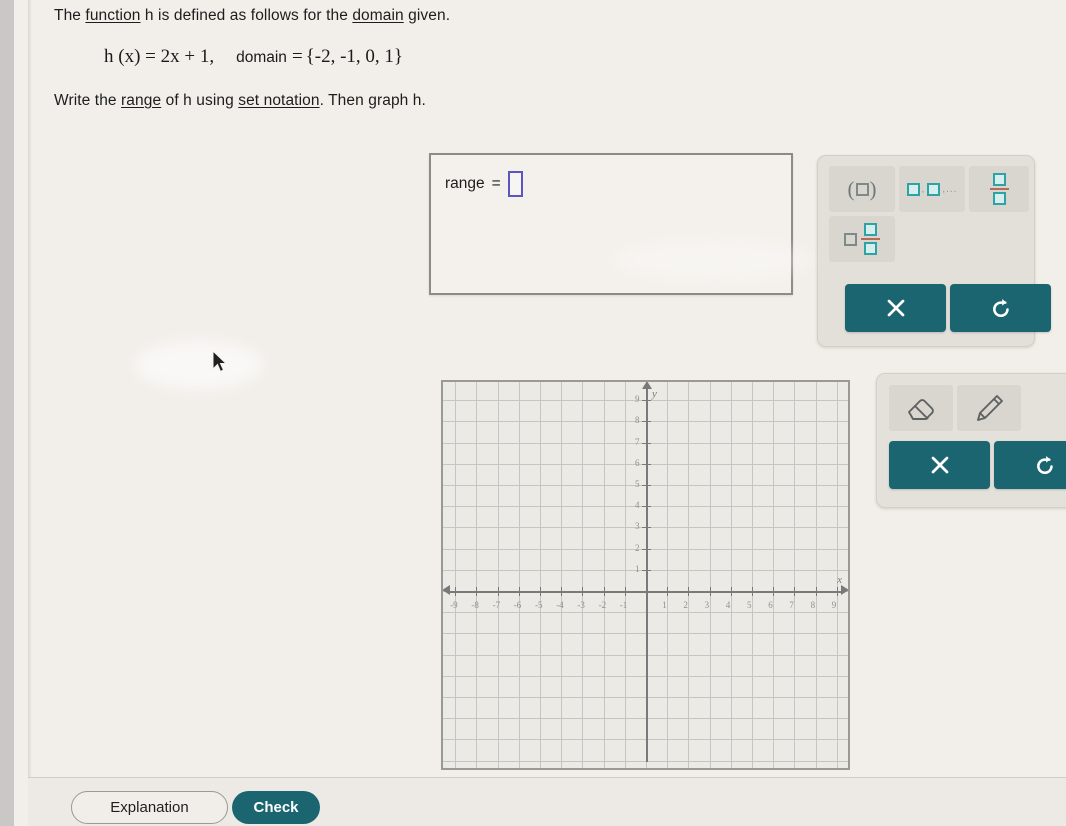 The image size is (1066, 826). What do you see at coordinates (354, 56) in the screenshot?
I see `equation-domain-set: {-2, -1, 0, 1}` at bounding box center [354, 56].